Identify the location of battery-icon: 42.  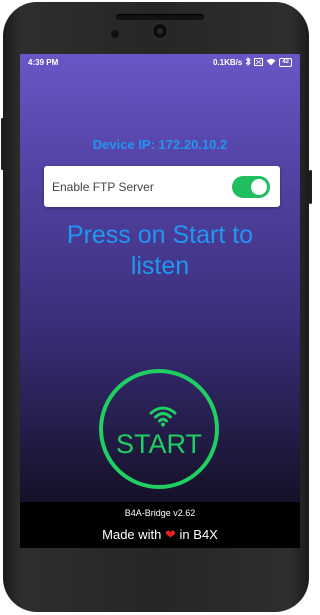
(285, 62).